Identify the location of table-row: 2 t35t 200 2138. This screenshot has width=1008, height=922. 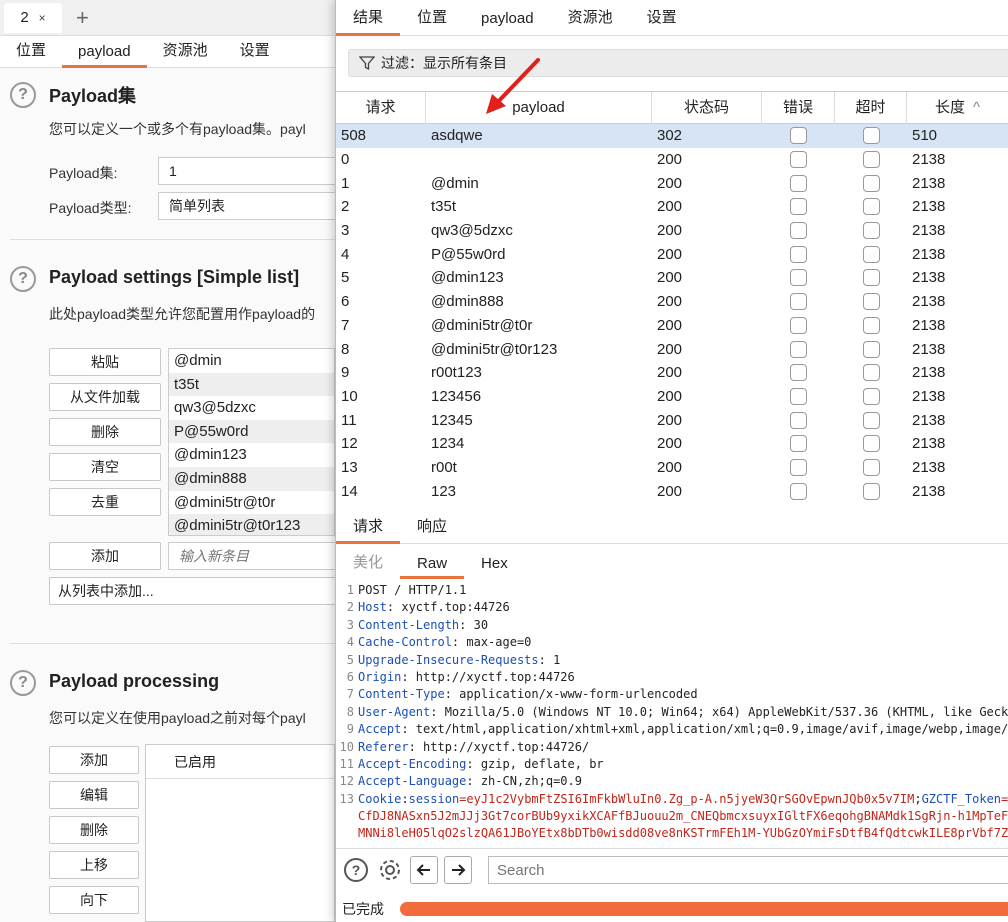
(672, 207).